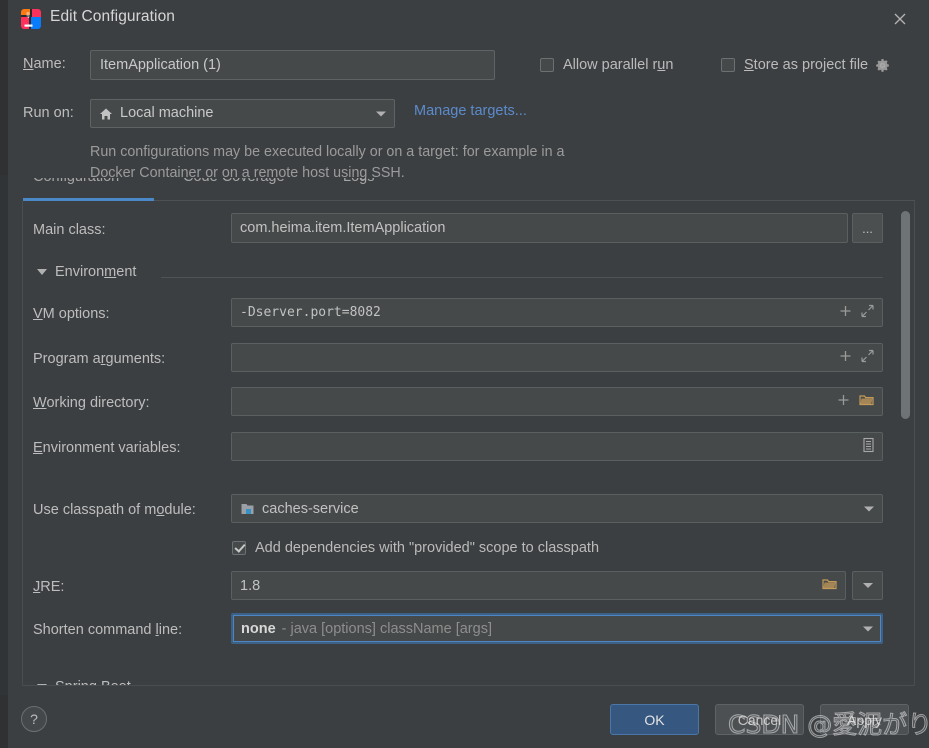 The image size is (929, 748). Describe the element at coordinates (93, 682) in the screenshot. I see `spring-boot-section-label: Spring Boot` at that location.